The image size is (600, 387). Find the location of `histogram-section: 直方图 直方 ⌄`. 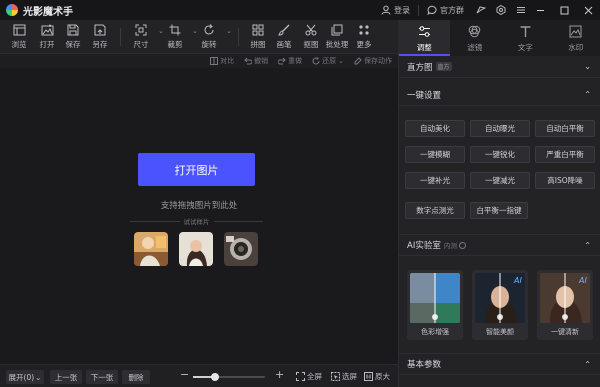

histogram-section: 直方图 直方 ⌄ is located at coordinates (499, 67).